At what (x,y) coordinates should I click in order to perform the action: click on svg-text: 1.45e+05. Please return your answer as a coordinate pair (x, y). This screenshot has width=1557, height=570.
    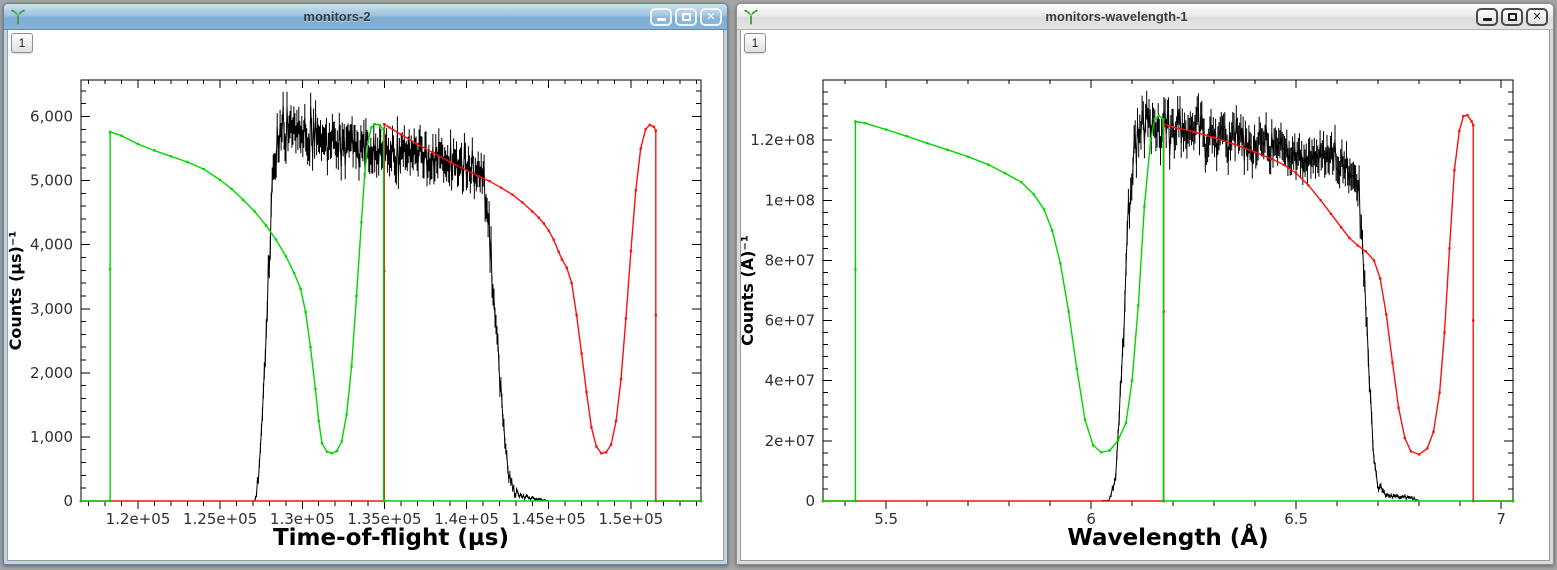
    Looking at the image, I should click on (549, 519).